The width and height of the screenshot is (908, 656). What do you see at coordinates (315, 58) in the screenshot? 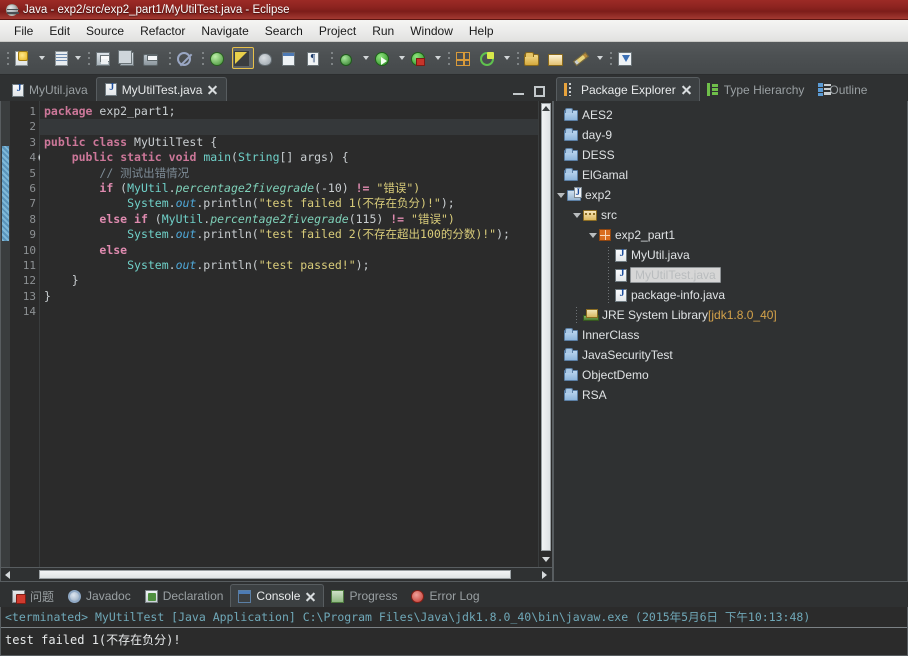
I see `open-task-button: ¶` at bounding box center [315, 58].